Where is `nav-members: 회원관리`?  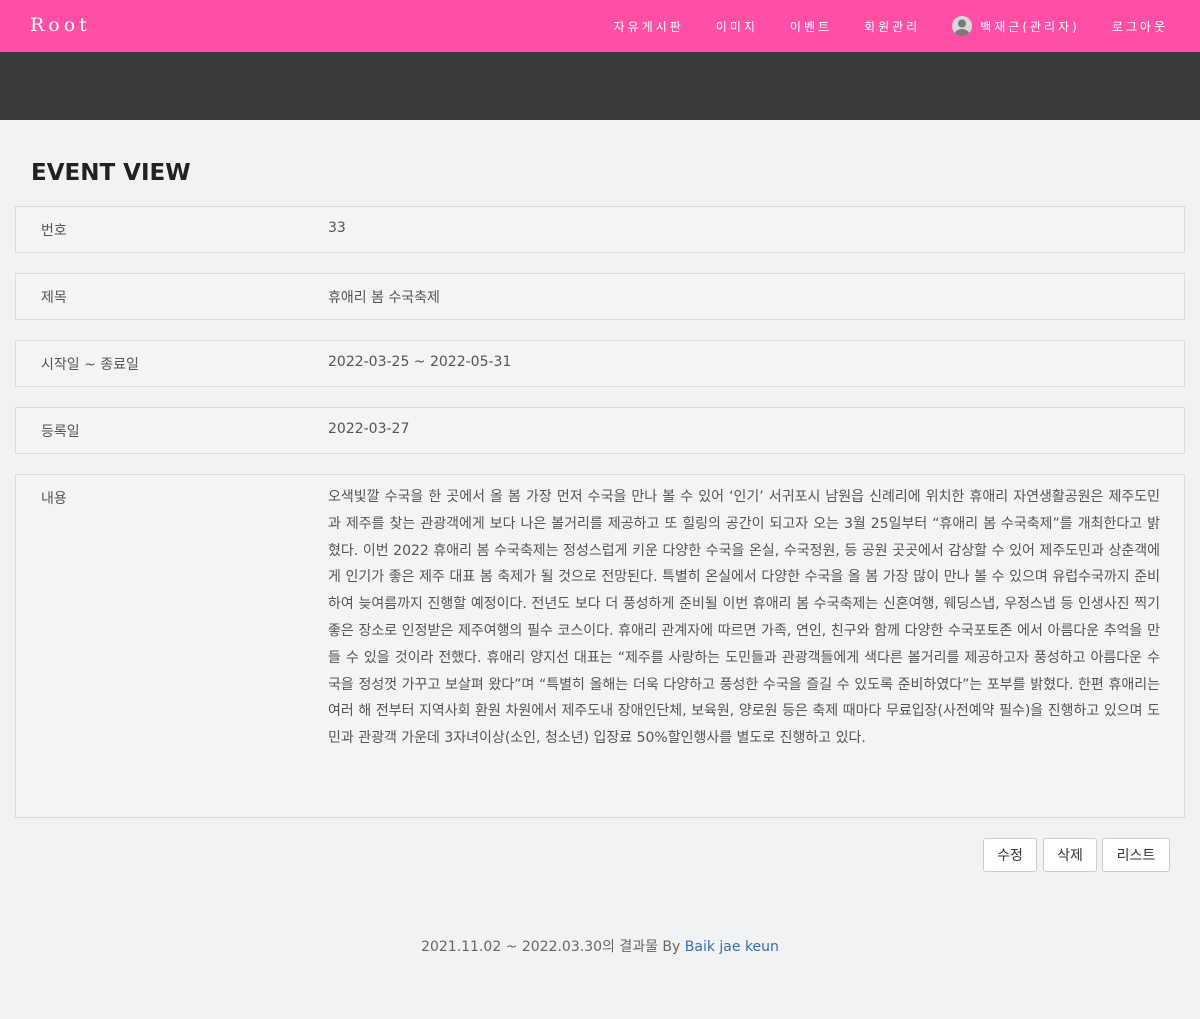 nav-members: 회원관리 is located at coordinates (892, 26).